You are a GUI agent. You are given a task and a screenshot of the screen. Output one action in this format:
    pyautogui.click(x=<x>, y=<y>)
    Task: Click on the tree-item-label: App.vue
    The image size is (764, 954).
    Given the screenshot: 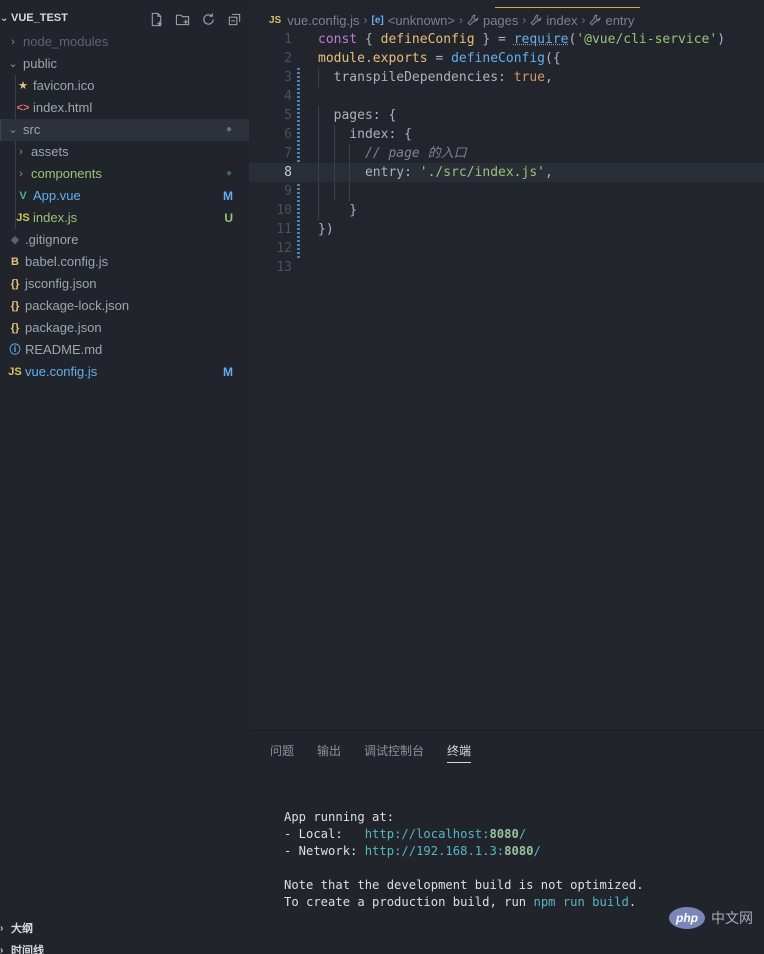 What is the action you would take?
    pyautogui.click(x=57, y=195)
    